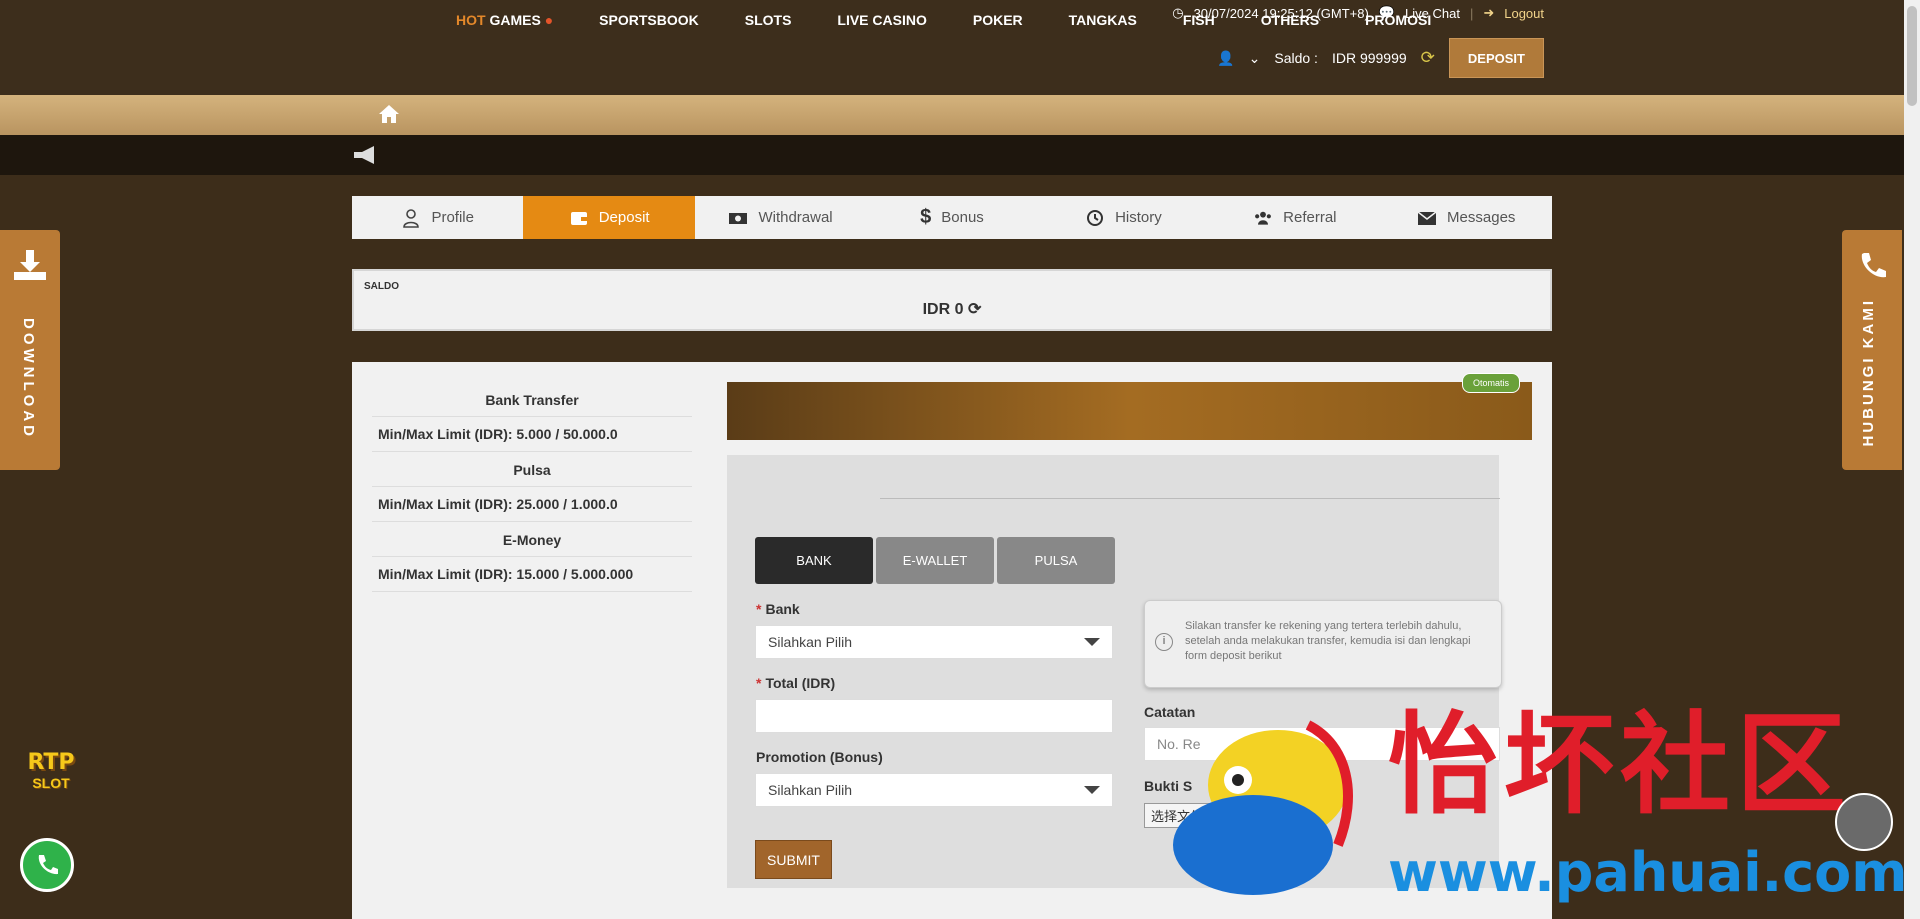  What do you see at coordinates (549, 20) in the screenshot?
I see `fire-icon: ●` at bounding box center [549, 20].